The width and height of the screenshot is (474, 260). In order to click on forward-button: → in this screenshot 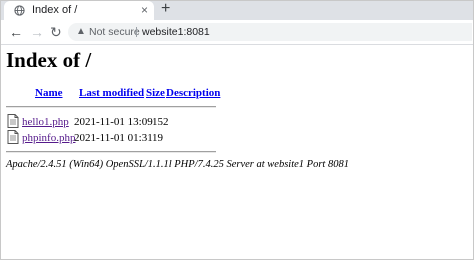, I will do `click(37, 32)`.